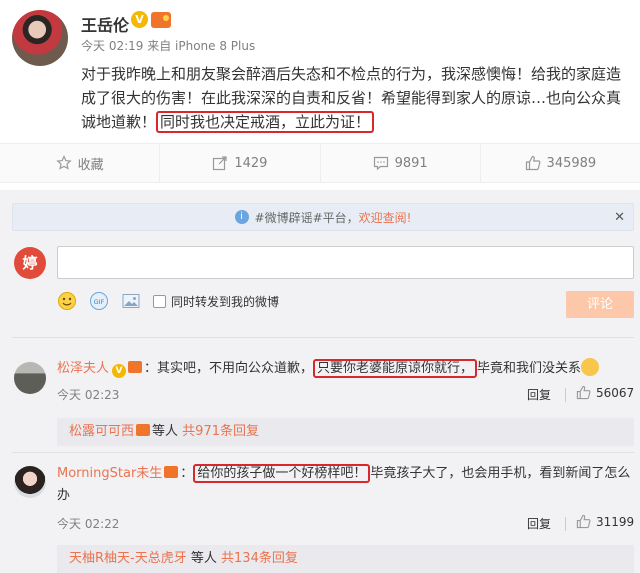 This screenshot has width=640, height=573. I want to click on comment-count: 9891, so click(411, 163).